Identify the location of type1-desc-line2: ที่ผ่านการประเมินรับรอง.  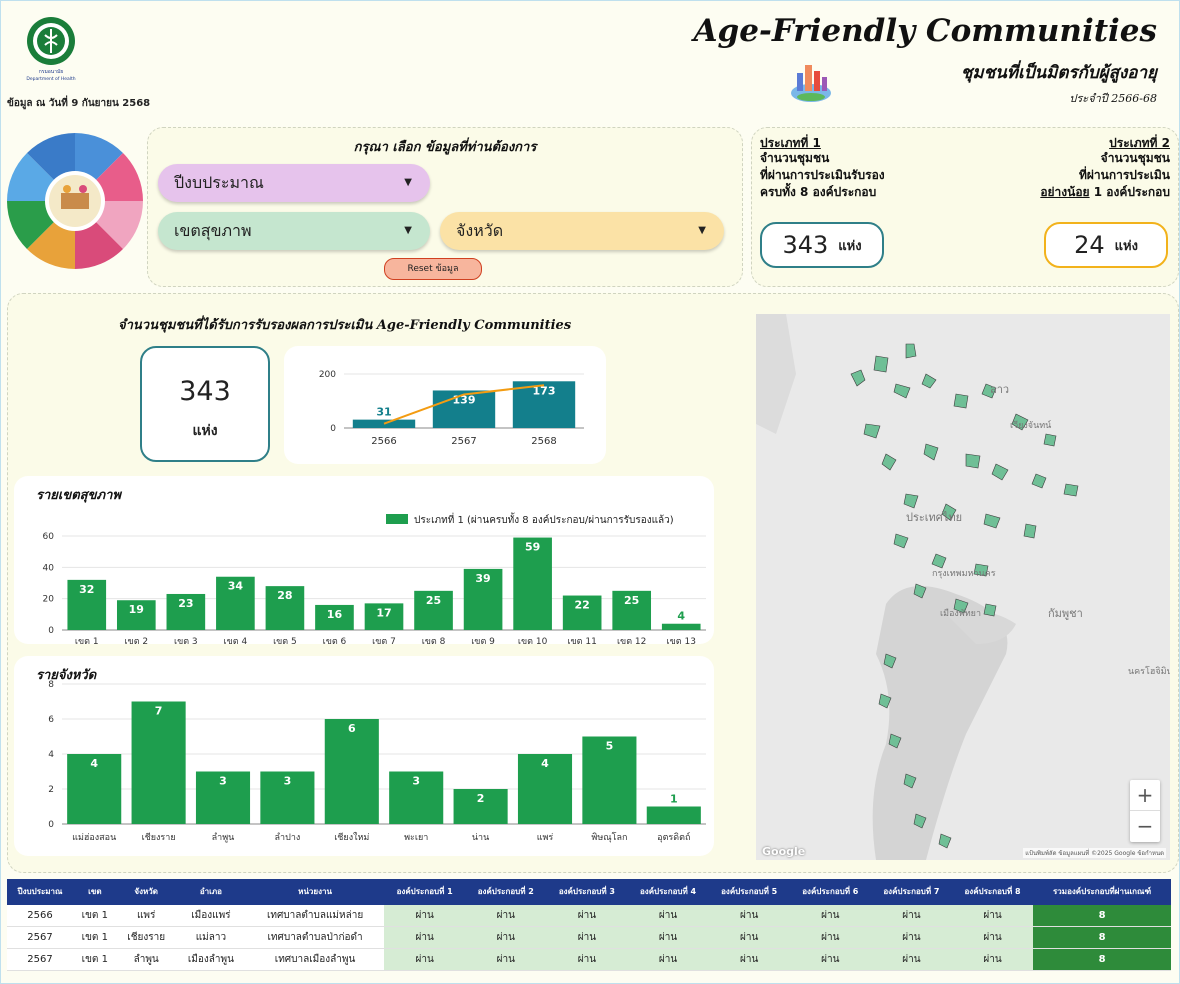
(822, 175).